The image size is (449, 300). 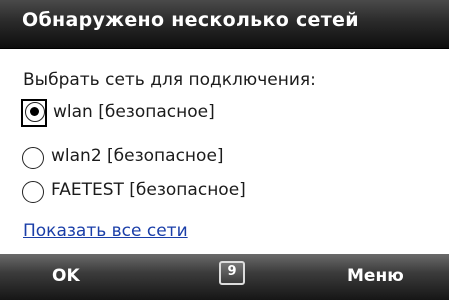 I want to click on radio-button-selected, so click(x=35, y=112).